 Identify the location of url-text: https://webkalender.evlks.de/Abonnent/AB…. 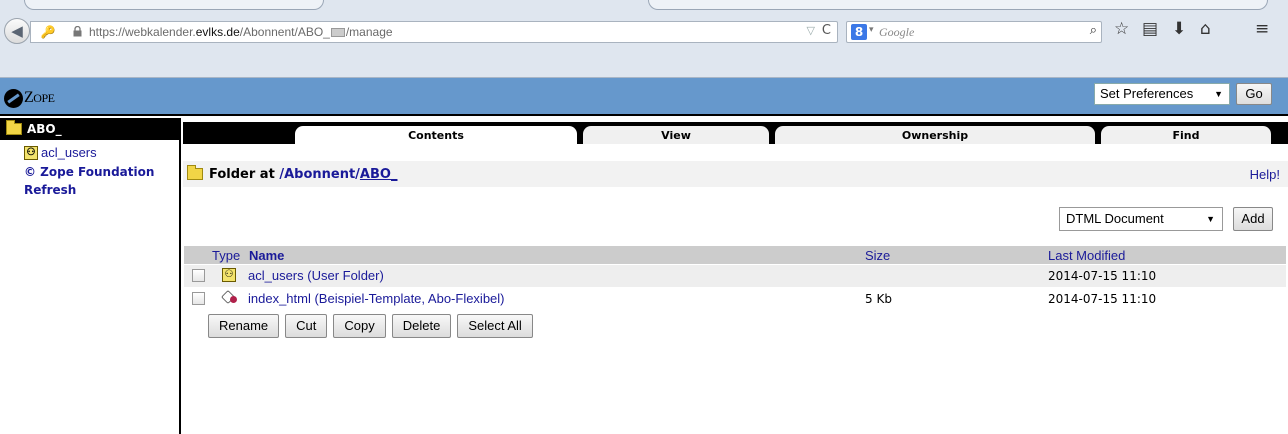
(241, 32).